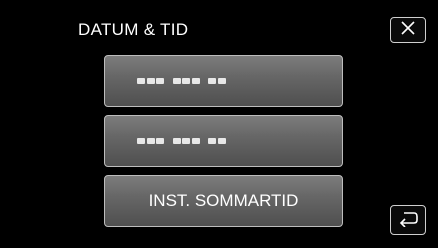 The image size is (438, 248). I want to click on set-daylight-saving-button: INST. SOMMARTID, so click(223, 201).